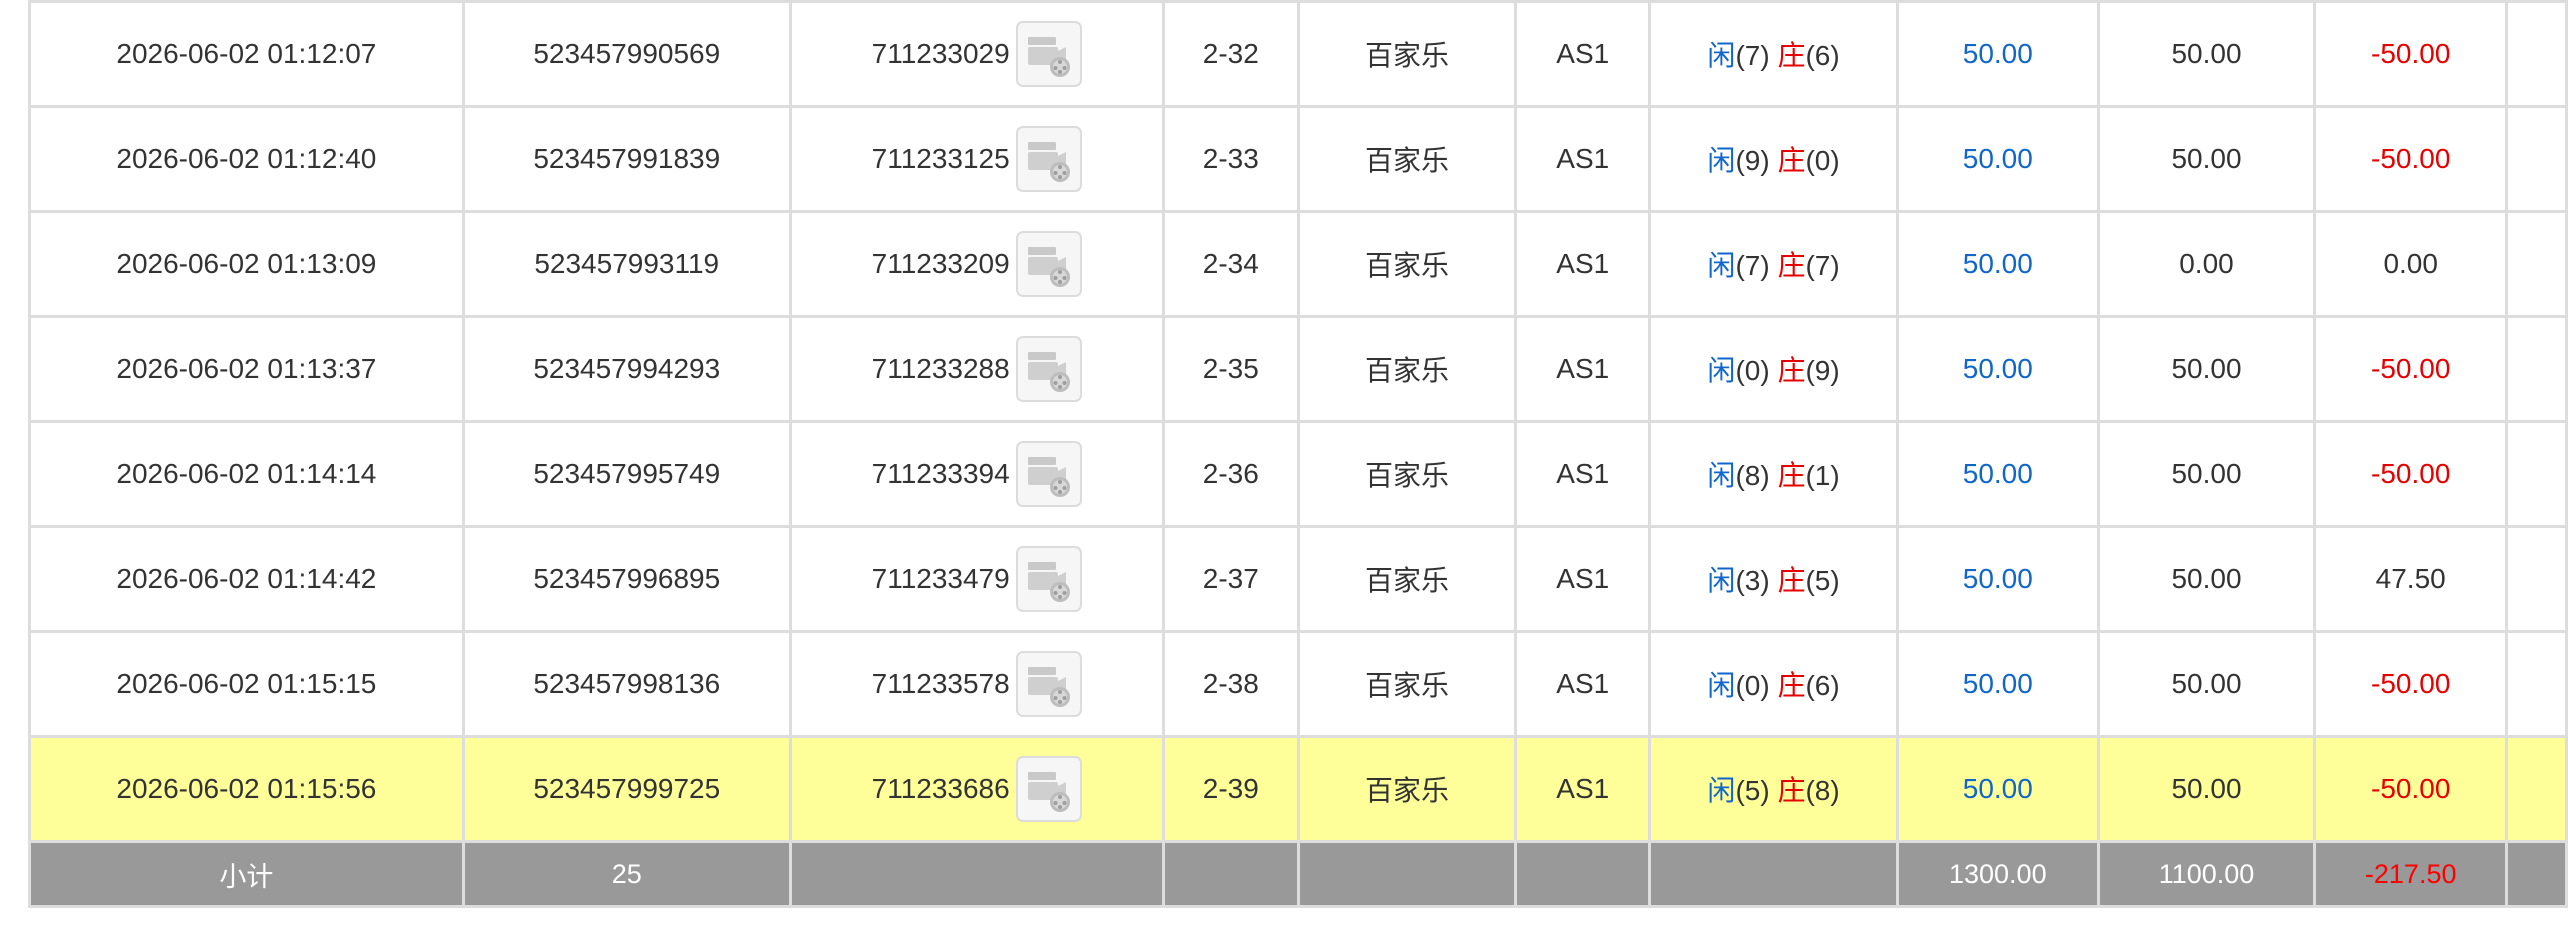 The width and height of the screenshot is (2568, 941). What do you see at coordinates (246, 683) in the screenshot?
I see `bet-time: 2026-06-02 01:15:15` at bounding box center [246, 683].